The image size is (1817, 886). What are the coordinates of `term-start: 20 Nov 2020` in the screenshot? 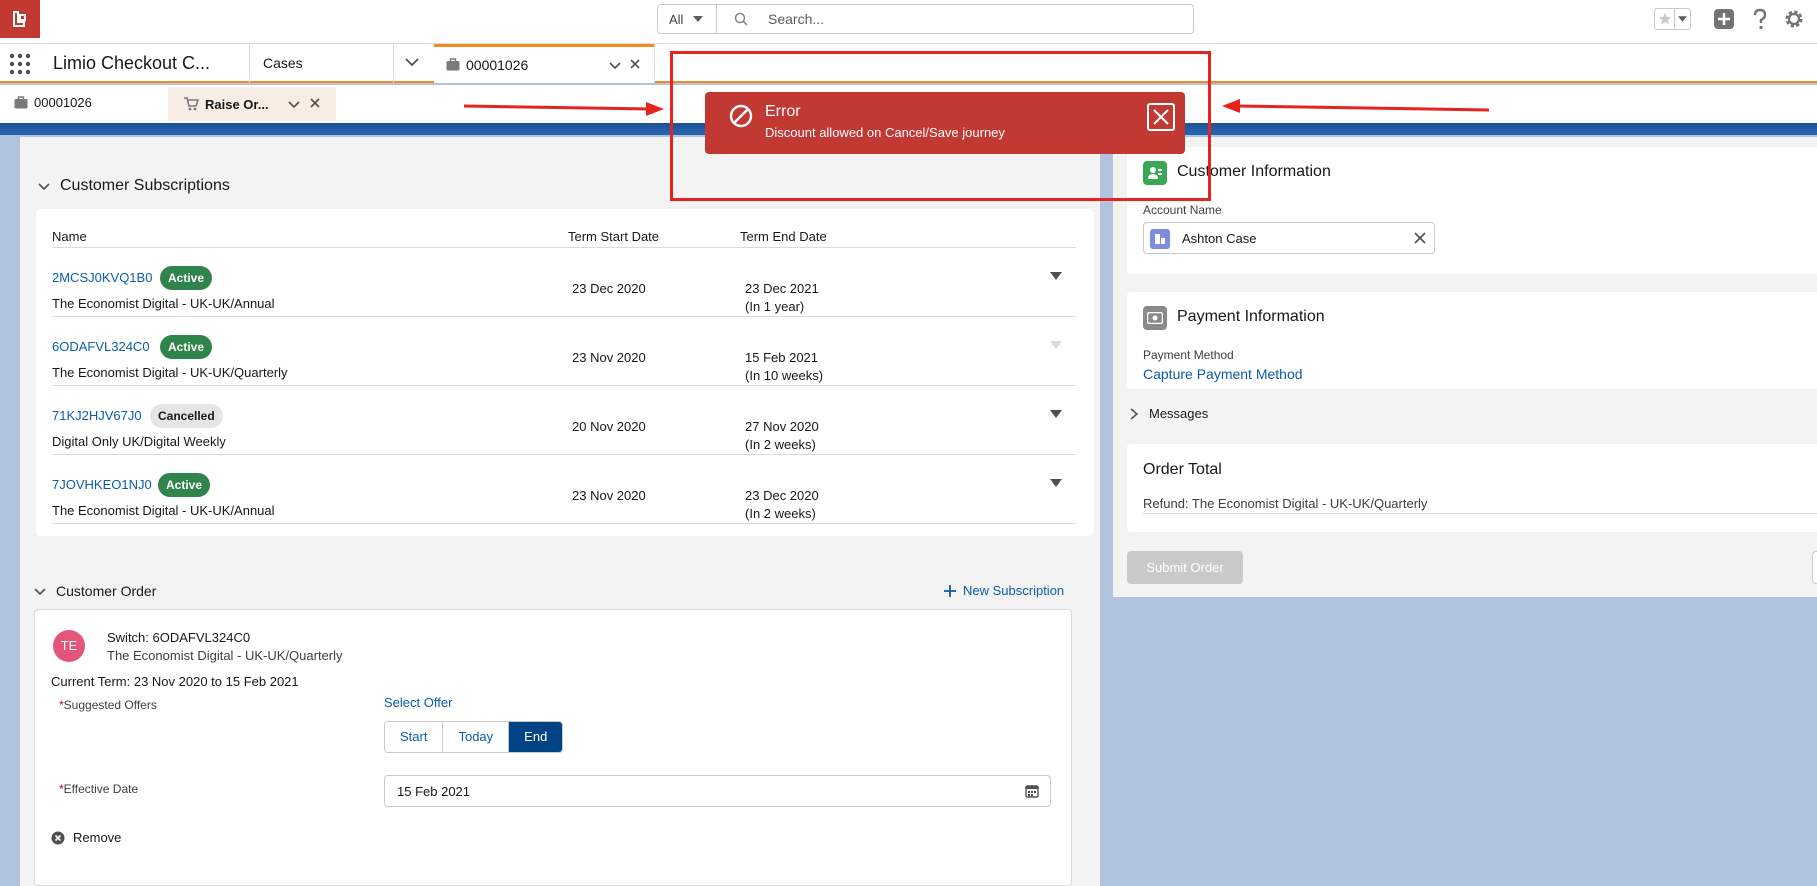 It's located at (609, 426).